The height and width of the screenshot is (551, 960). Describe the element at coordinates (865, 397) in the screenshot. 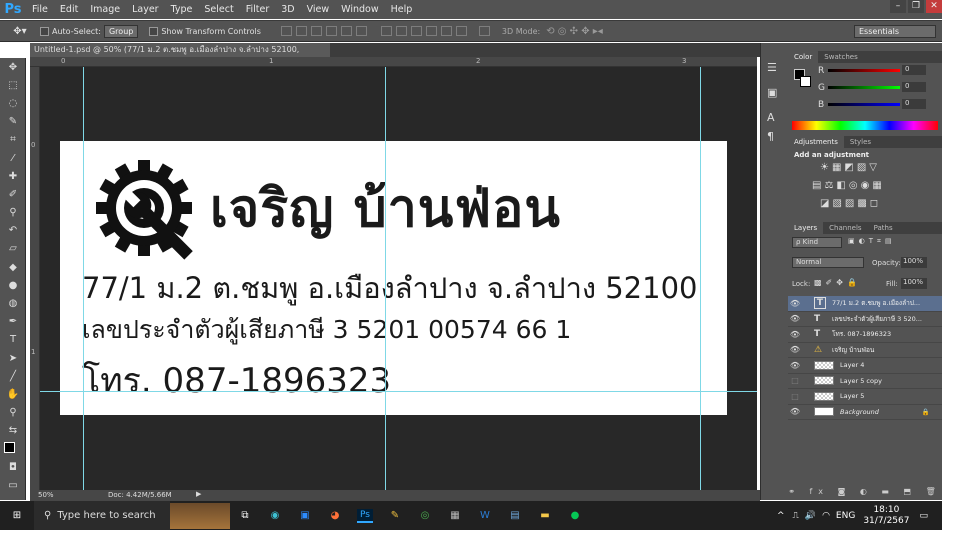

I see `layer-row: □ Layer 5` at that location.